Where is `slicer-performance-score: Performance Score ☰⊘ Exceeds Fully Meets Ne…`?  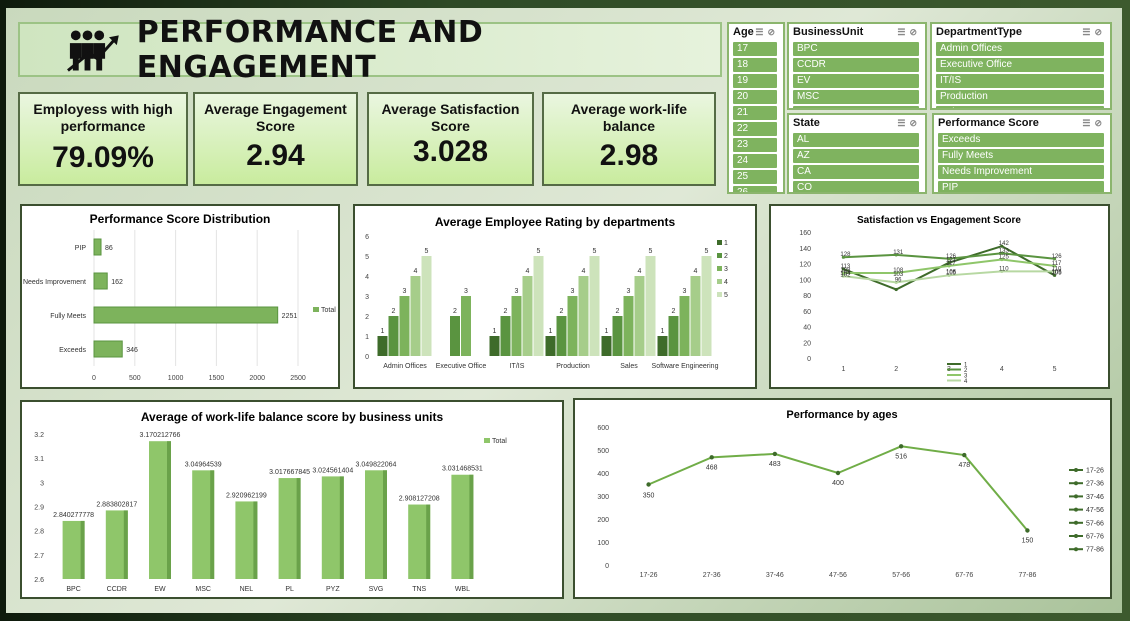 slicer-performance-score: Performance Score ☰⊘ Exceeds Fully Meets Ne… is located at coordinates (1022, 153).